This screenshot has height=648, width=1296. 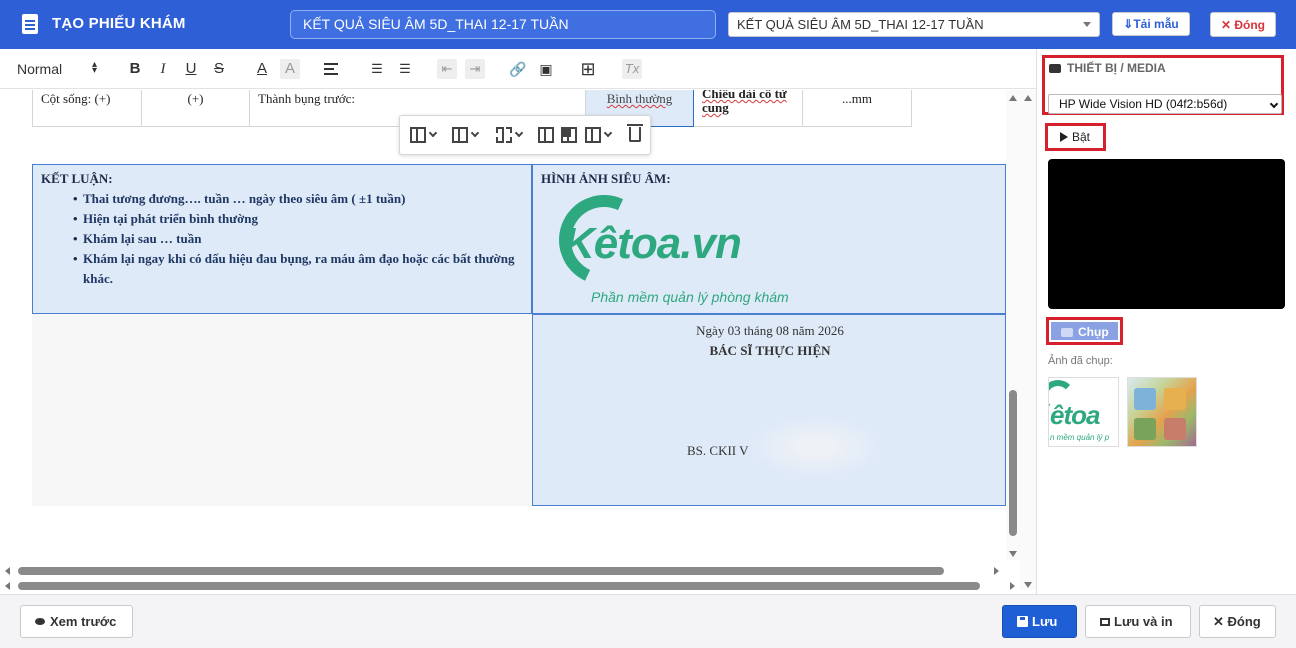 I want to click on capture-button: Chụp, so click(x=1084, y=331).